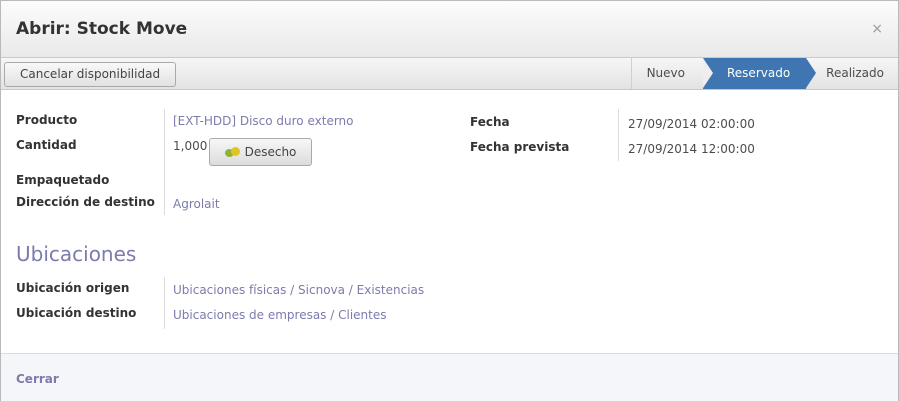 The height and width of the screenshot is (401, 899). I want to click on scrap-icon, so click(232, 152).